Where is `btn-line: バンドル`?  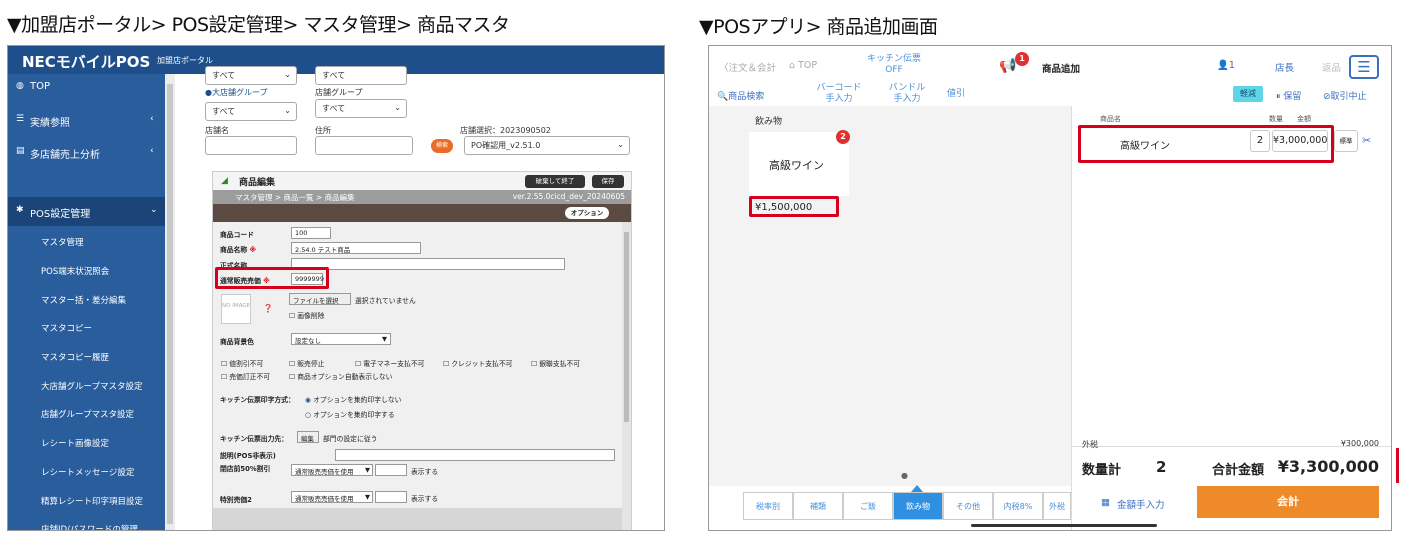 btn-line: バンドル is located at coordinates (907, 88).